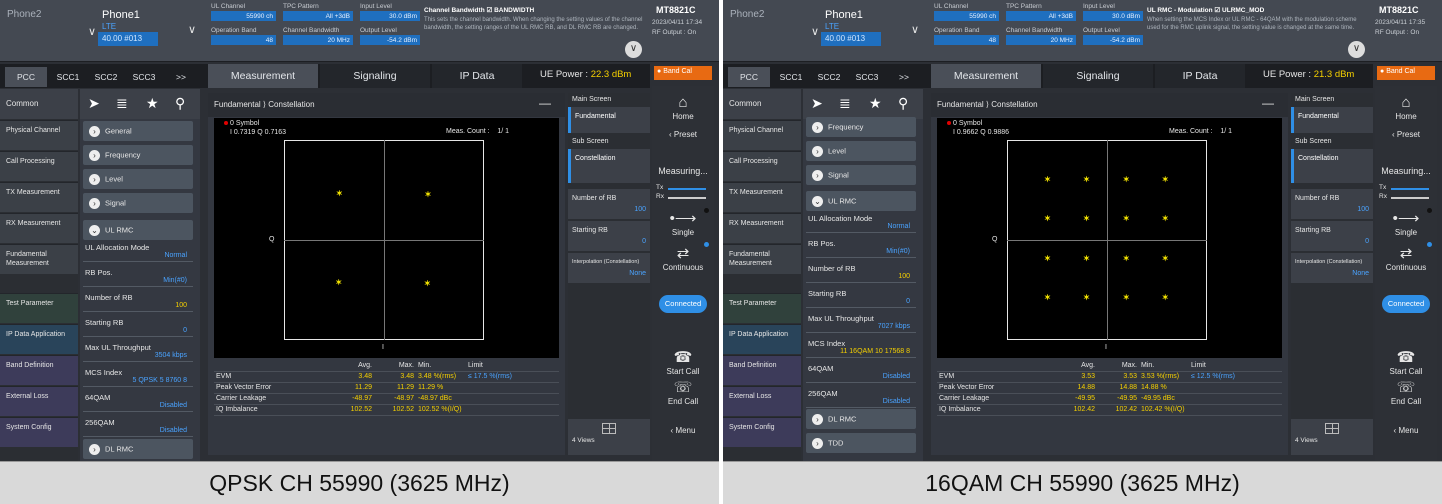 This screenshot has width=1442, height=504. What do you see at coordinates (68, 77) in the screenshot?
I see `tab-scc1: SCC1` at bounding box center [68, 77].